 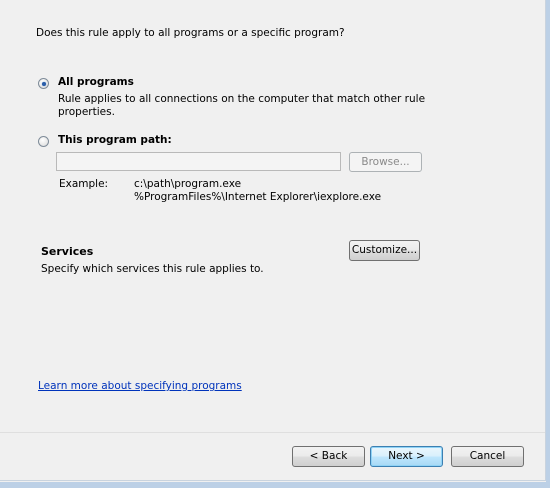 I want to click on all-programs-description-line2: properties., so click(x=86, y=112).